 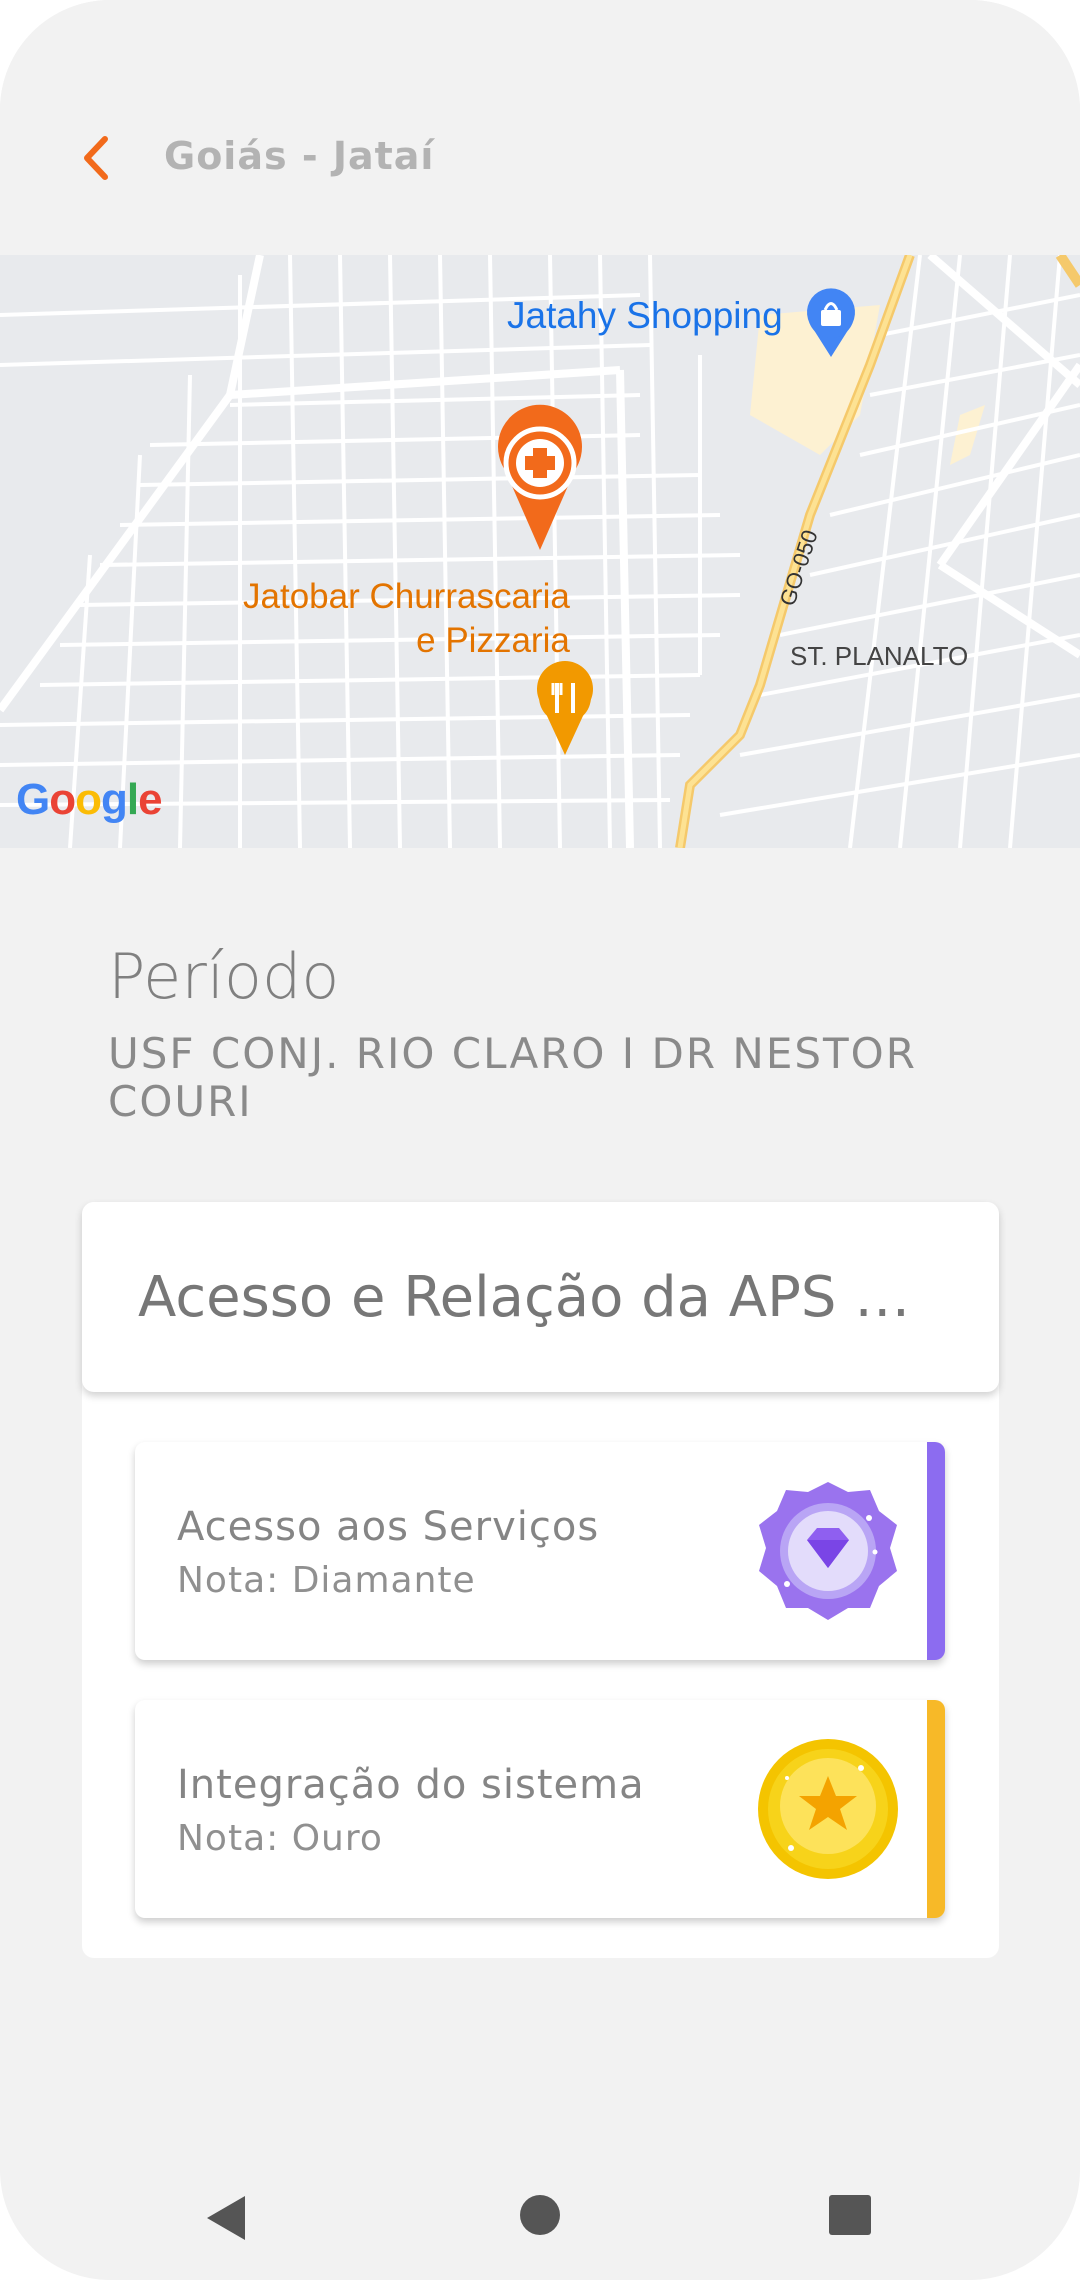 I want to click on indicator-name: Integração do sistema, so click(x=411, y=1785).